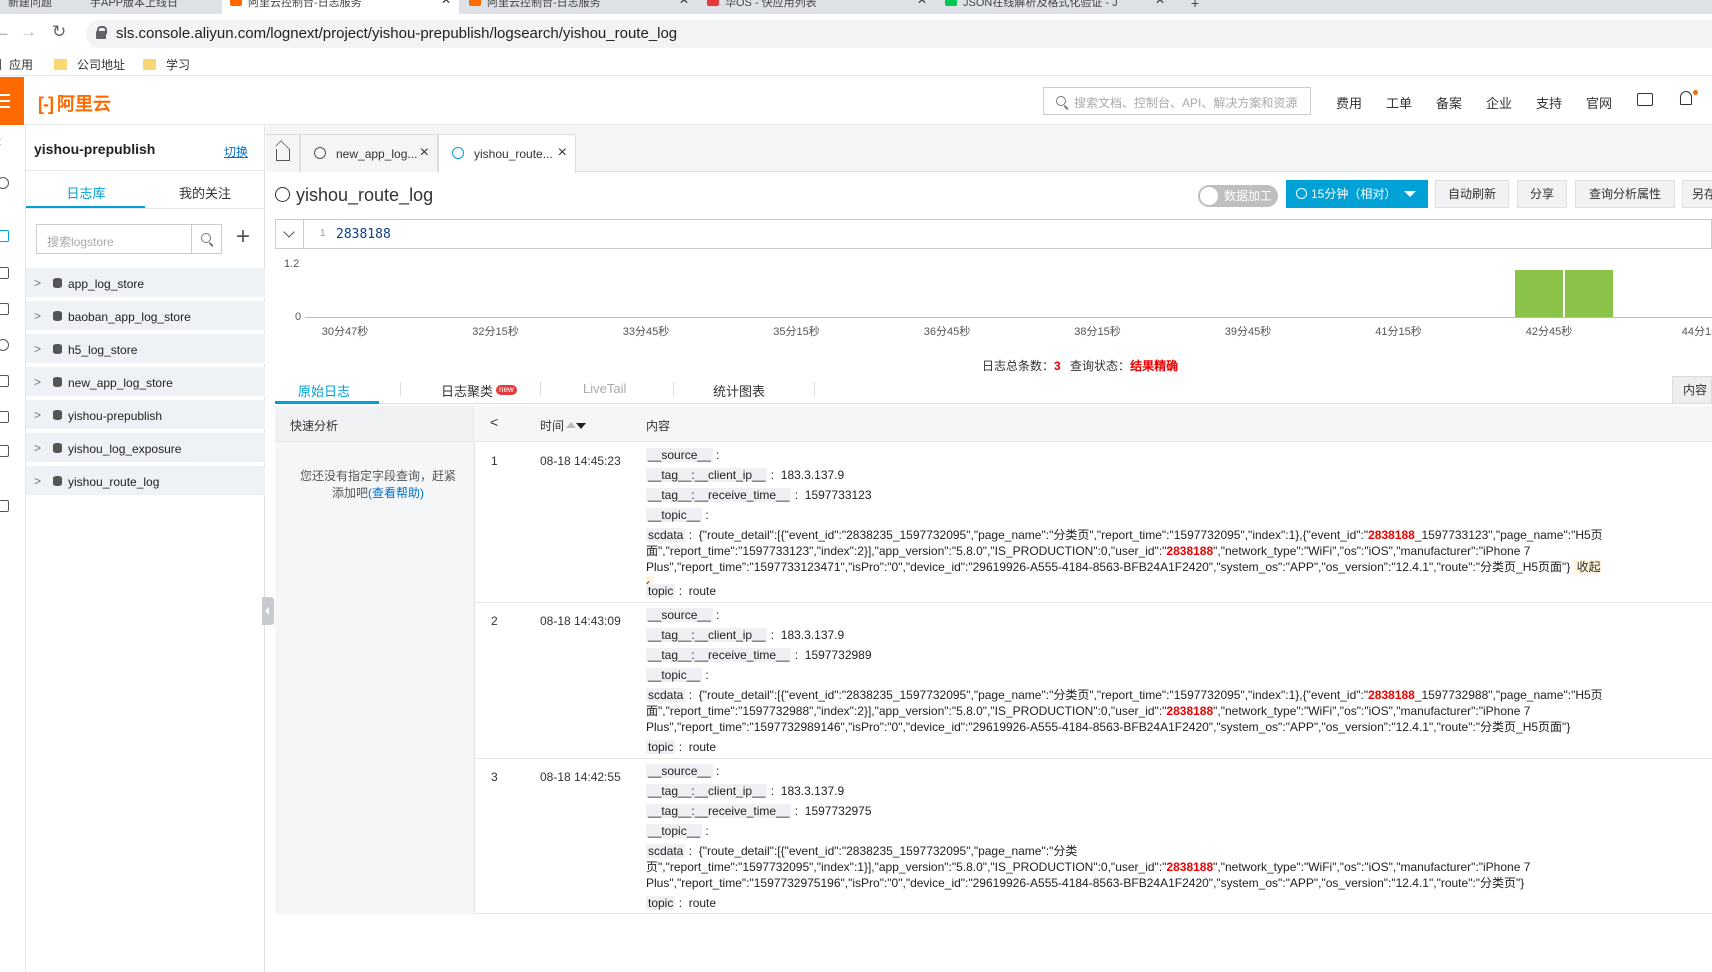 The height and width of the screenshot is (972, 1712). I want to click on dashboard-icon, so click(4, 381).